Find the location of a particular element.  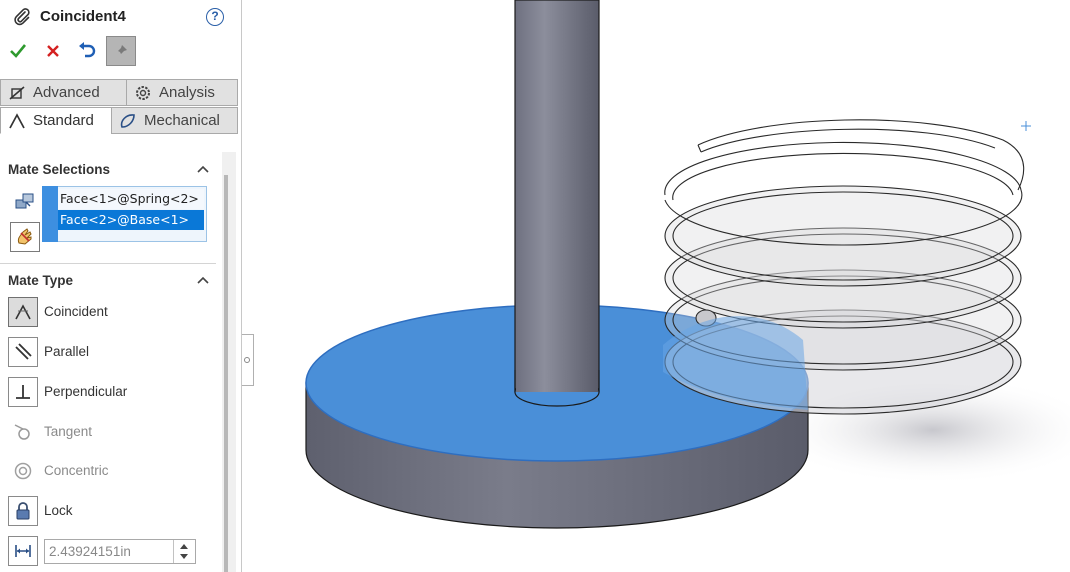

mate-entities-icon is located at coordinates (24, 201).